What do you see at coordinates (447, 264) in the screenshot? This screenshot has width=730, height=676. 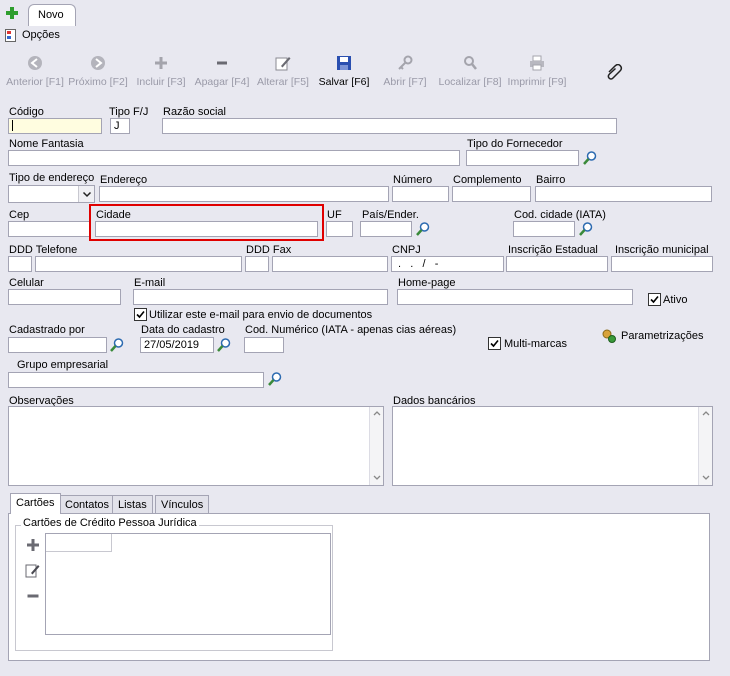 I see `cnpj-field: . . / -` at bounding box center [447, 264].